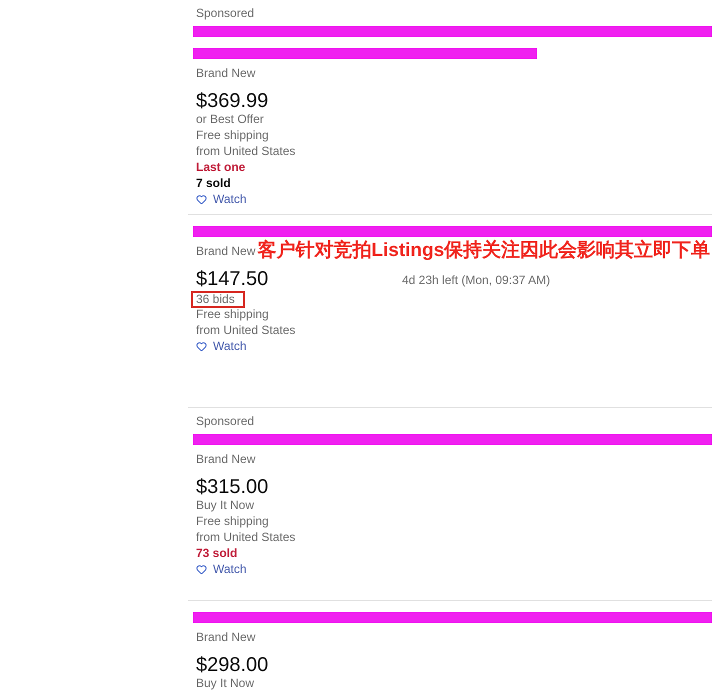 Image resolution: width=720 pixels, height=693 pixels. I want to click on item-price: $298.00, so click(232, 665).